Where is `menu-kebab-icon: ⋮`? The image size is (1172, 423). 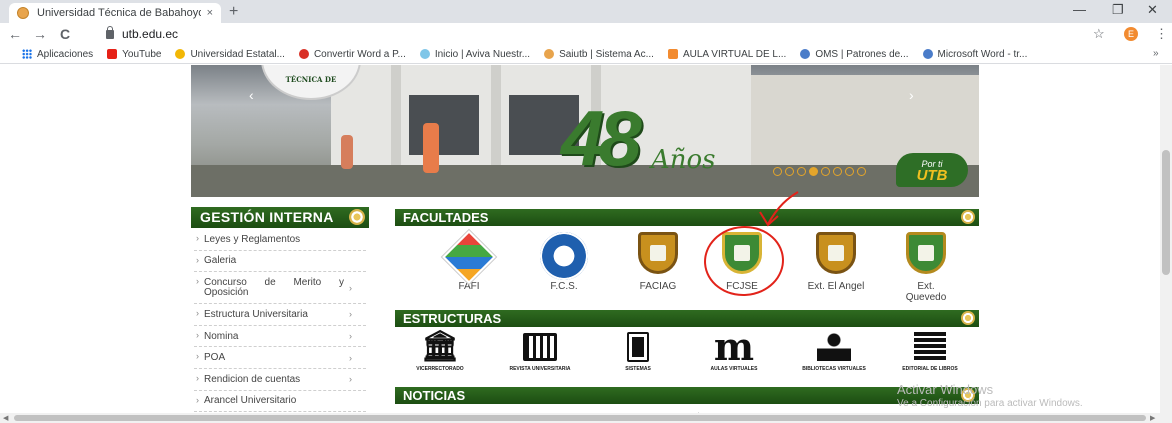 menu-kebab-icon: ⋮ is located at coordinates (1161, 34).